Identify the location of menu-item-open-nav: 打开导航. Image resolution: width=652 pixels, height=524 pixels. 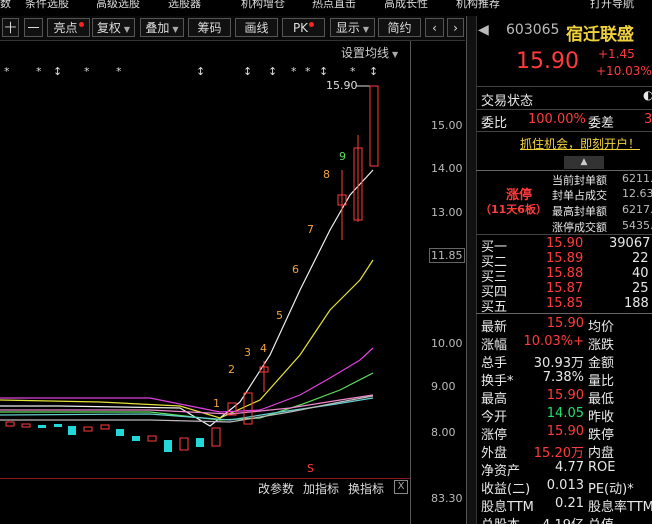
(612, 4).